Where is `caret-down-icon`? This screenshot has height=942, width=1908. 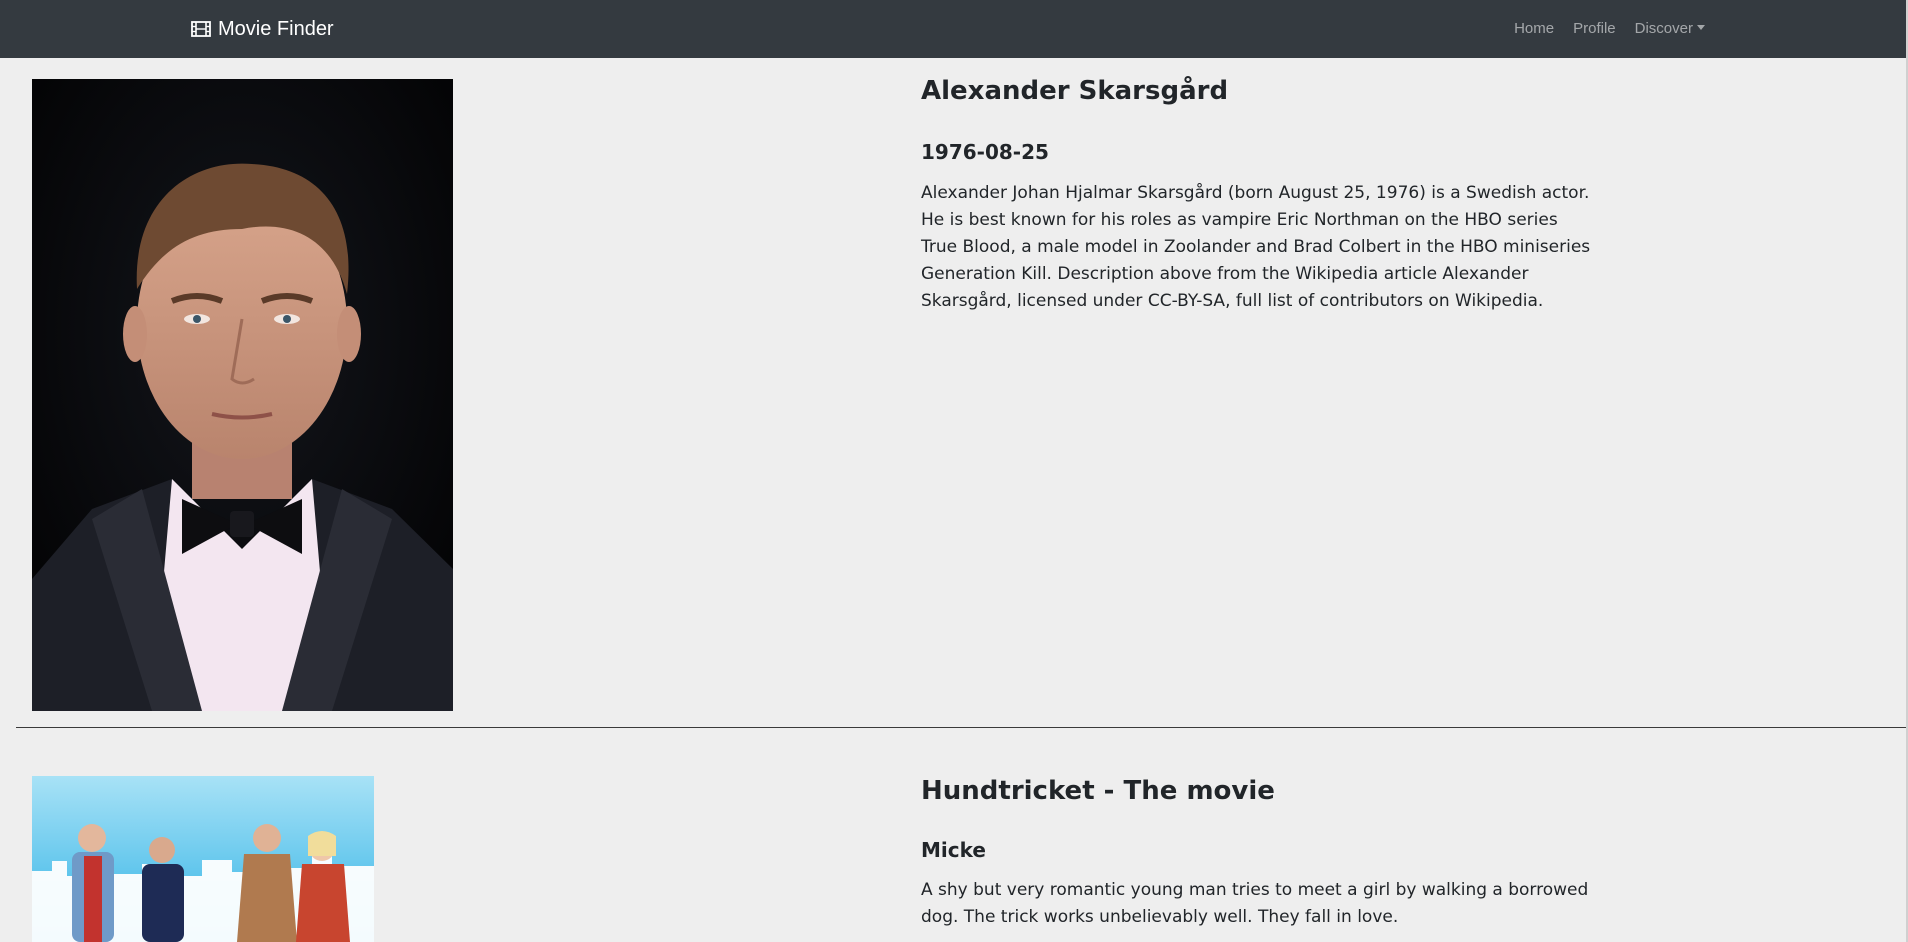 caret-down-icon is located at coordinates (1701, 27).